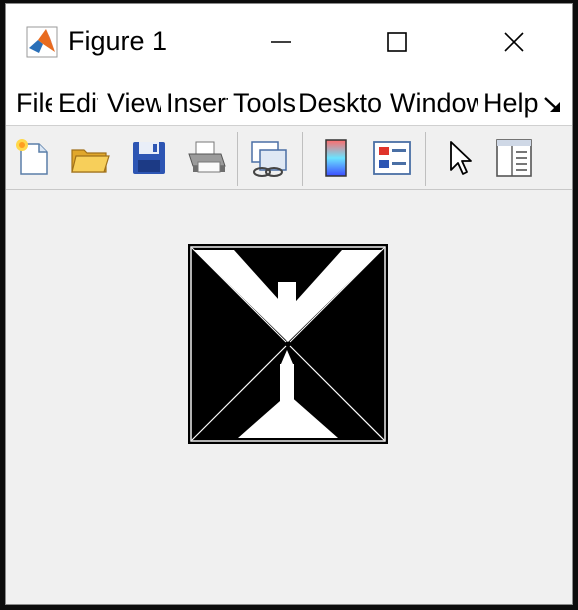 Image resolution: width=578 pixels, height=610 pixels. I want to click on insert-legend-icon, so click(392, 158).